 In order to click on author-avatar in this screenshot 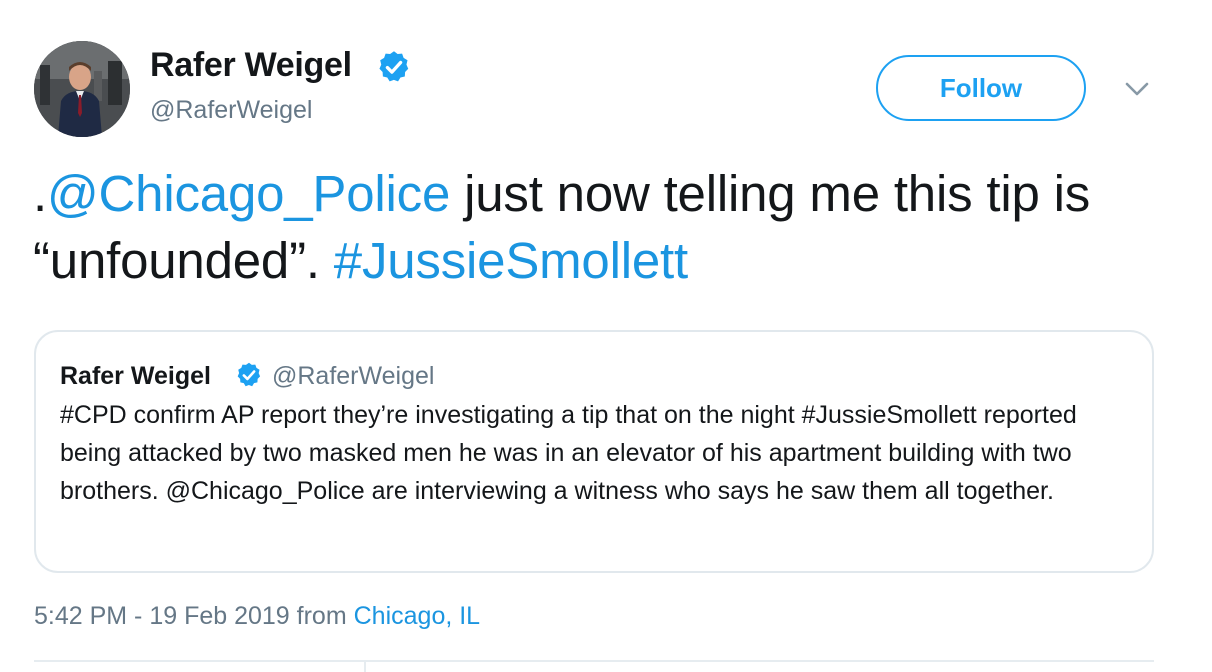, I will do `click(82, 89)`.